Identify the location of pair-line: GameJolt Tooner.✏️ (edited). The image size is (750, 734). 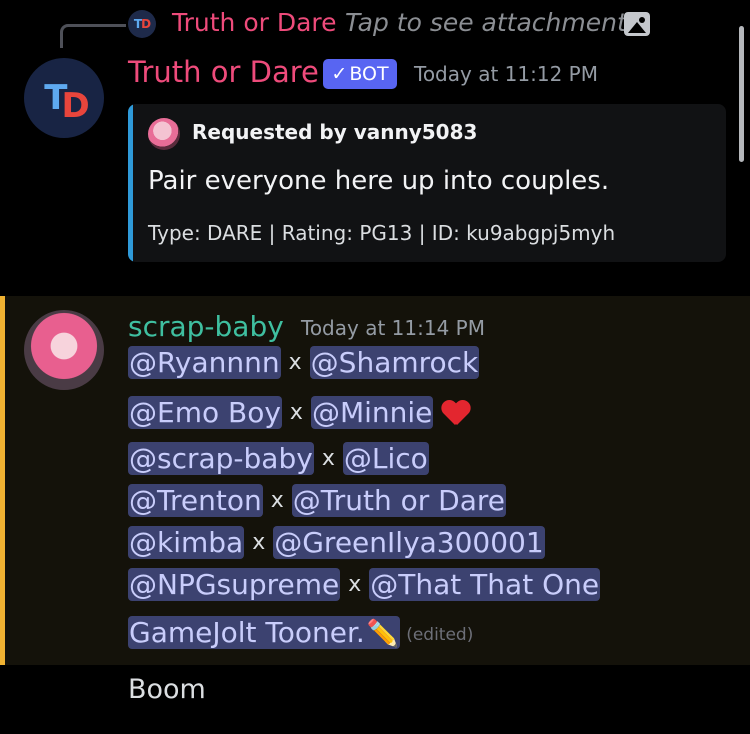
(300, 632).